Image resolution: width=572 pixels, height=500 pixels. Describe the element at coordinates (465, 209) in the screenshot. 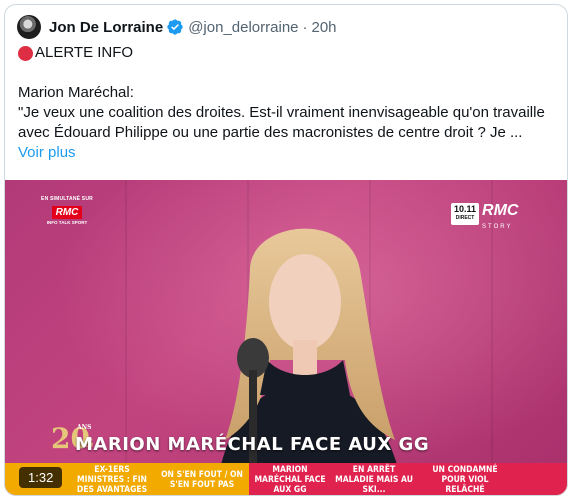

I see `channel-number: 10.11` at that location.